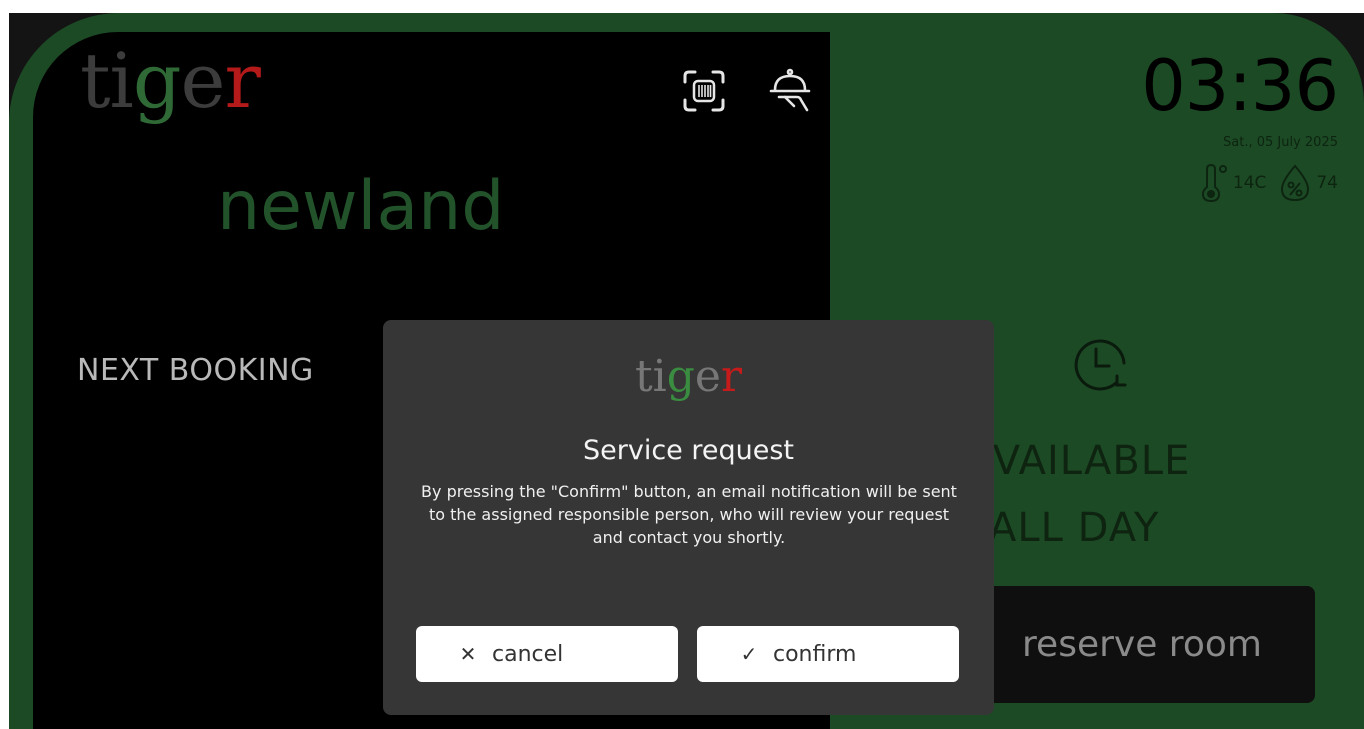 Image resolution: width=1364 pixels, height=729 pixels. What do you see at coordinates (1142, 644) in the screenshot?
I see `reserve-room-button: reserve room` at bounding box center [1142, 644].